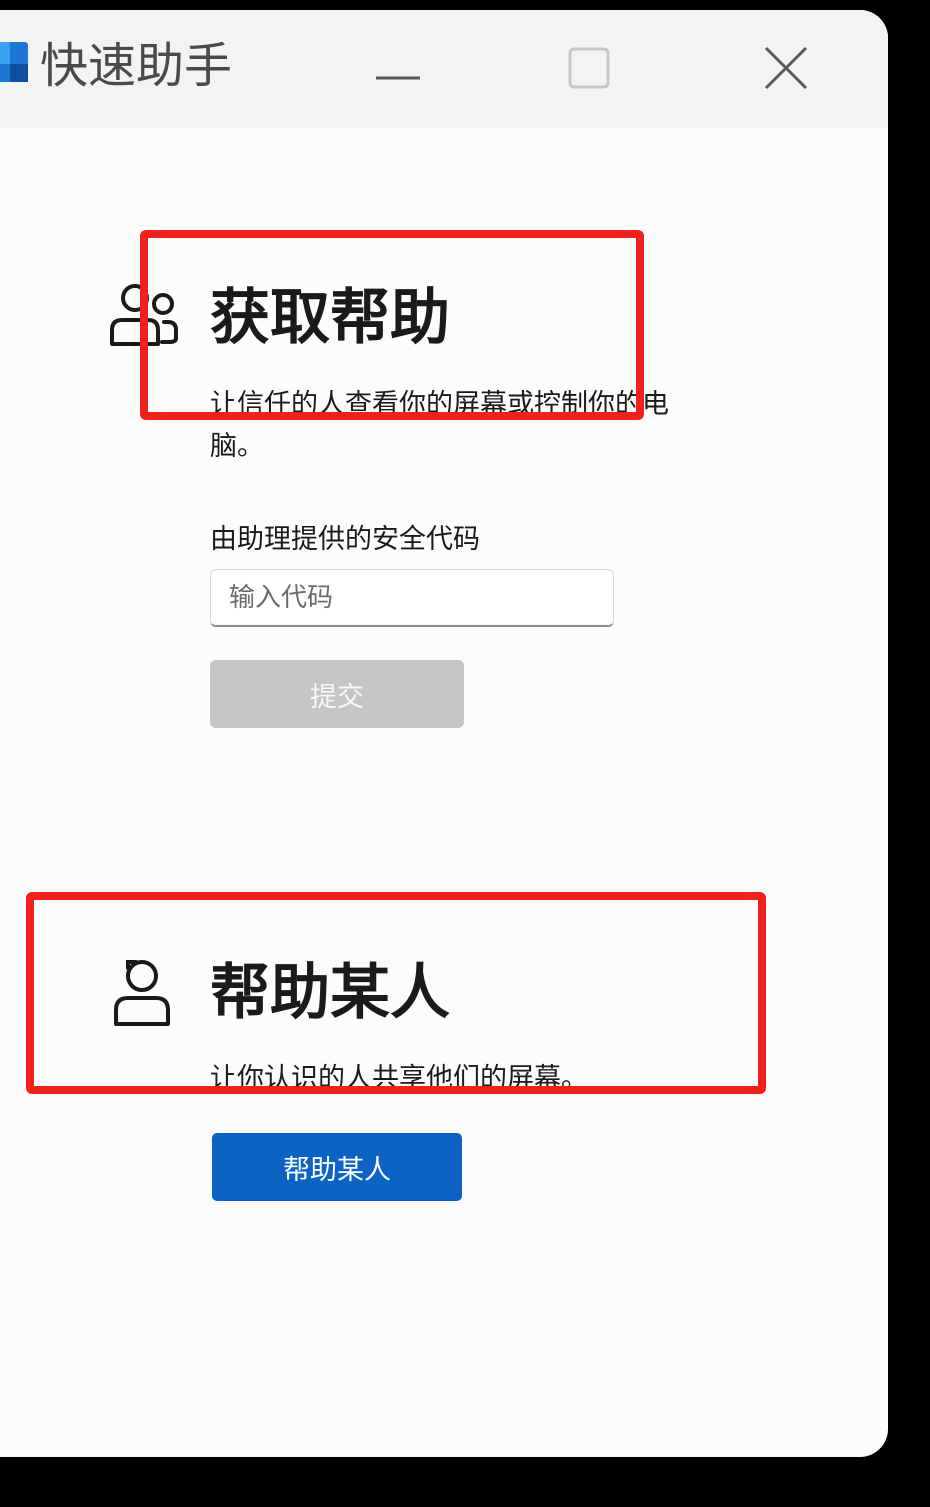 This screenshot has height=1507, width=930. I want to click on maximize-button, so click(590, 68).